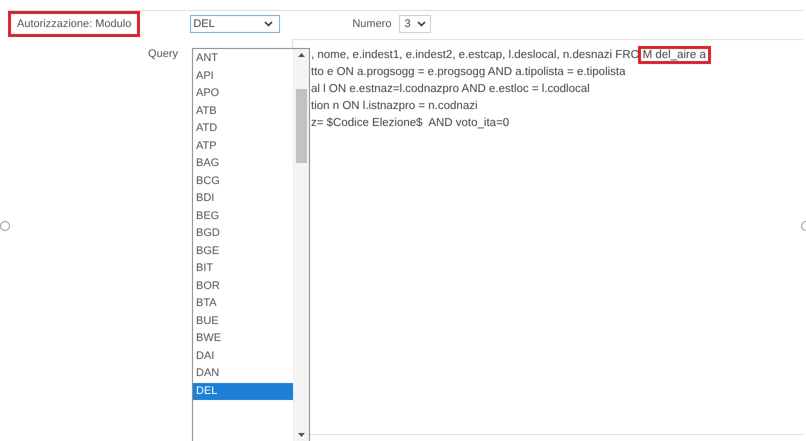 This screenshot has width=806, height=441. I want to click on number-select: 3, so click(415, 24).